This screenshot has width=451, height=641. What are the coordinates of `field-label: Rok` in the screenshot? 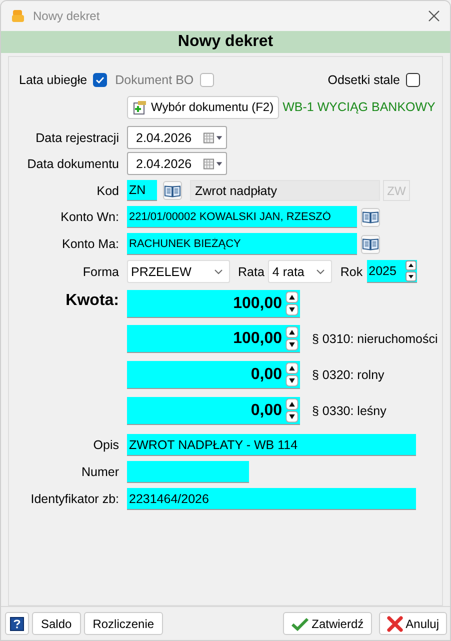 It's located at (351, 271).